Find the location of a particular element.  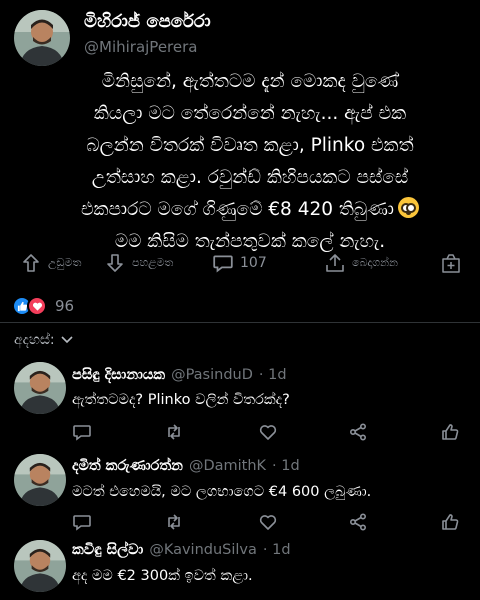

commenter-handle: @KavinduSilva is located at coordinates (203, 550).